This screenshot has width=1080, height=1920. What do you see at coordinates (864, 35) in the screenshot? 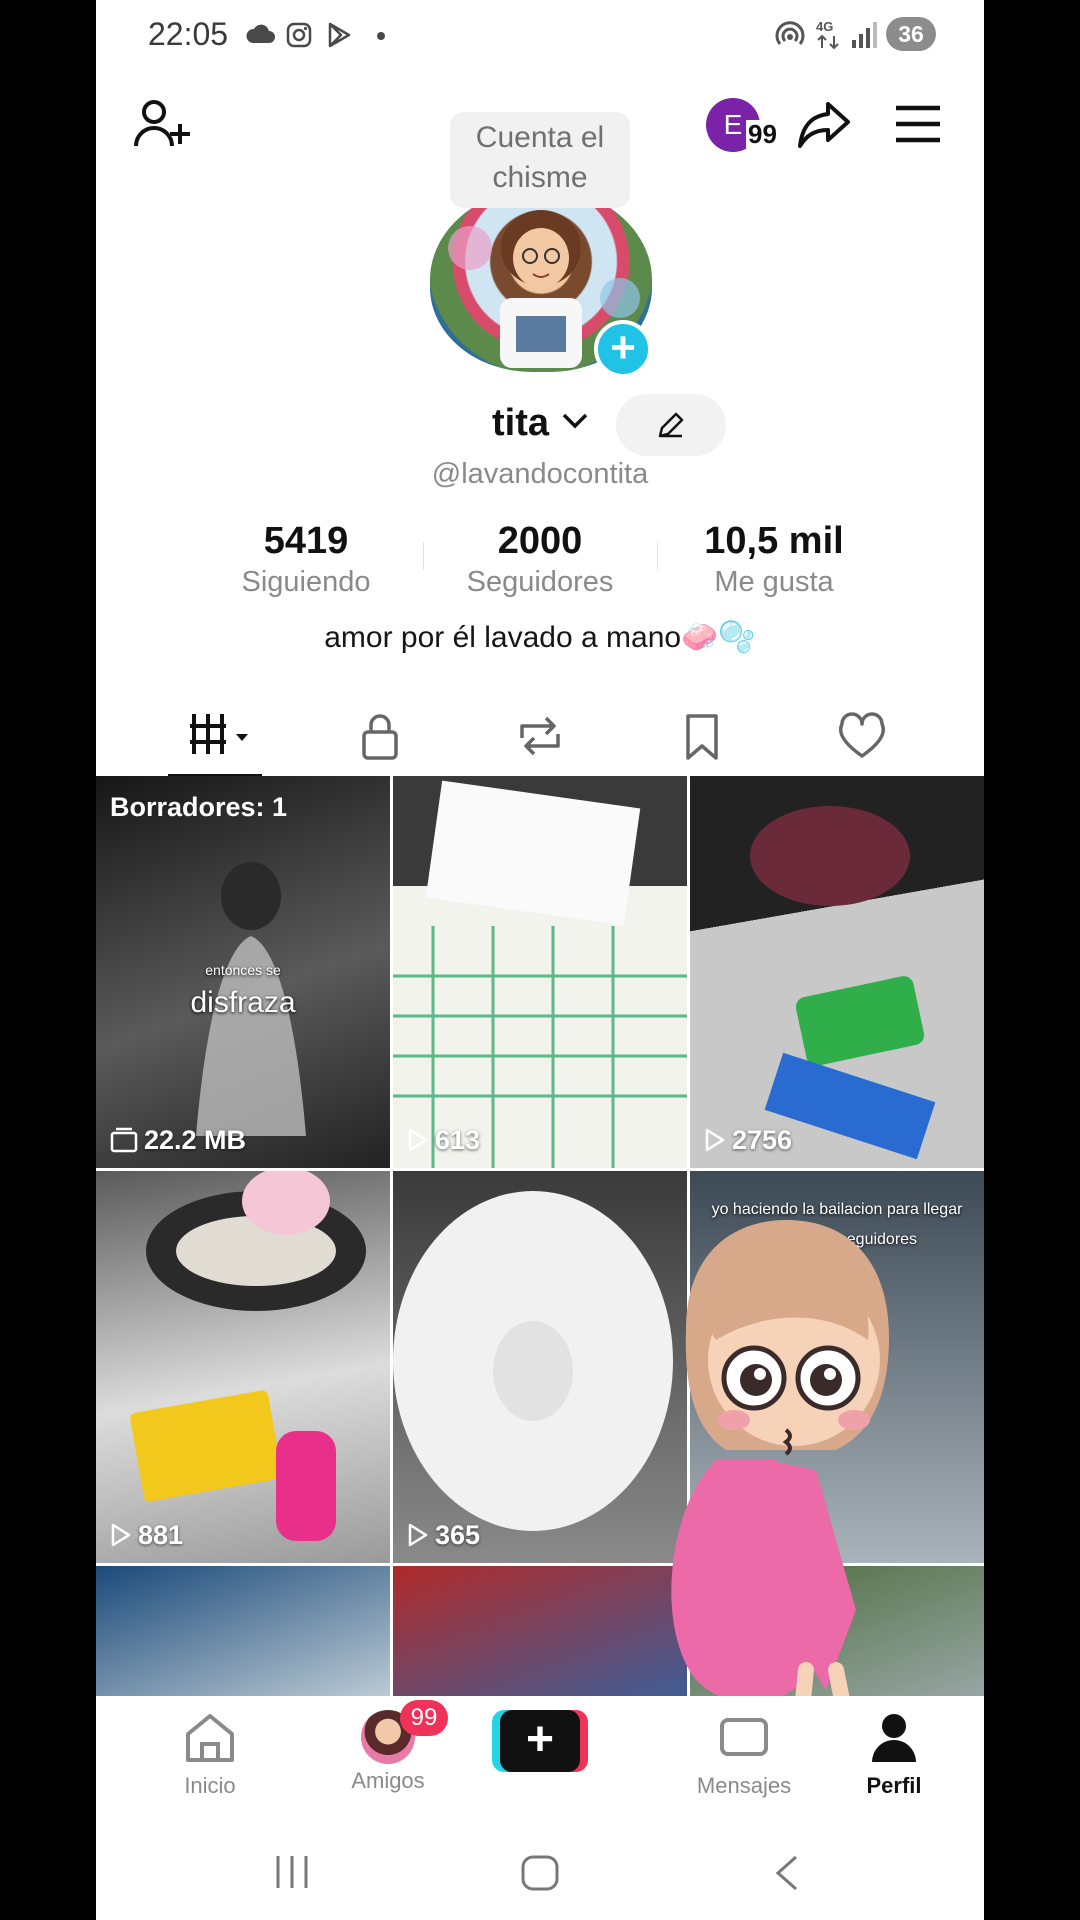
I see `signal-icon` at bounding box center [864, 35].